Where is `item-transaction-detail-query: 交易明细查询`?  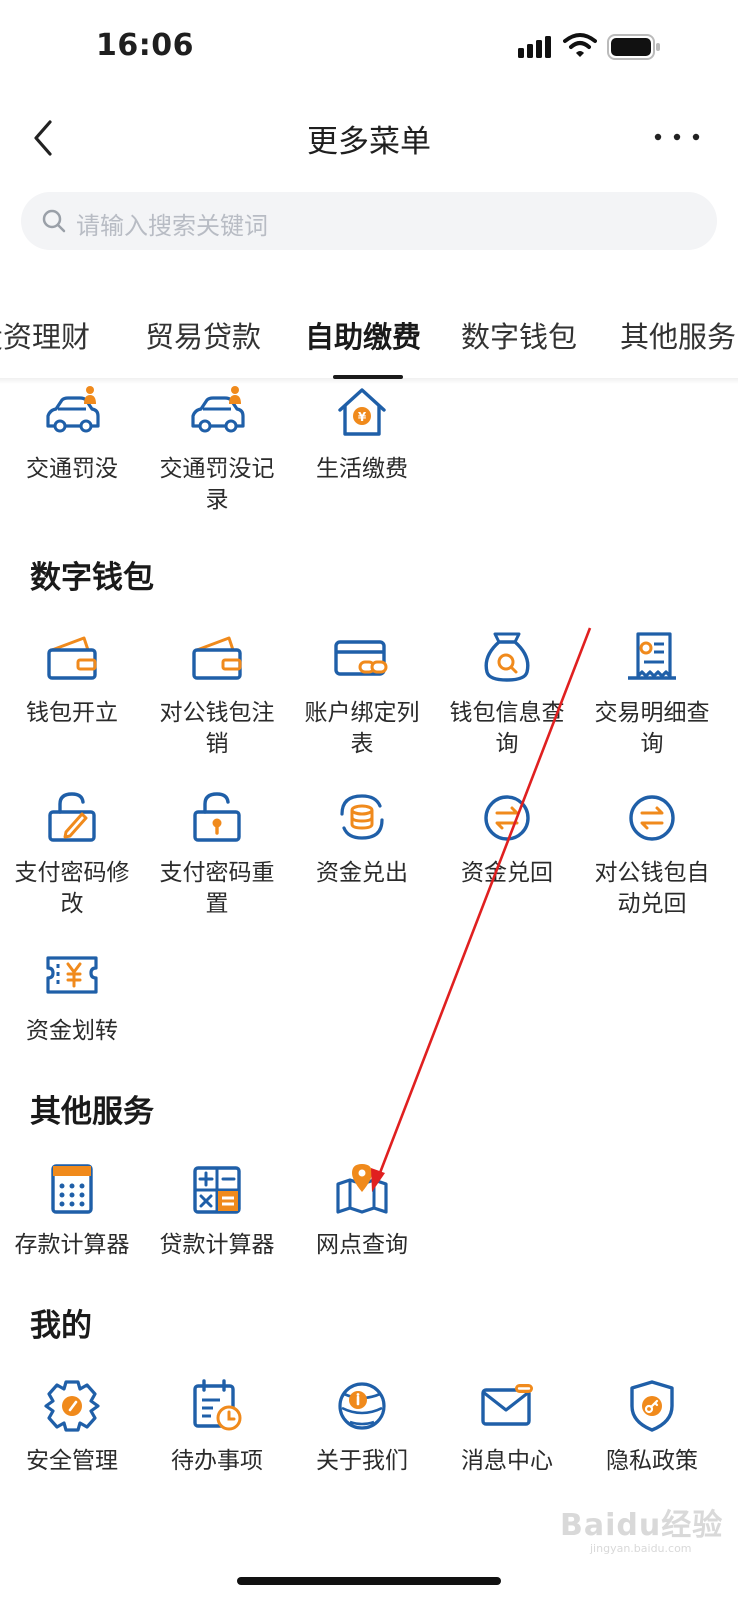
item-transaction-detail-query: 交易明细查询 is located at coordinates (652, 694).